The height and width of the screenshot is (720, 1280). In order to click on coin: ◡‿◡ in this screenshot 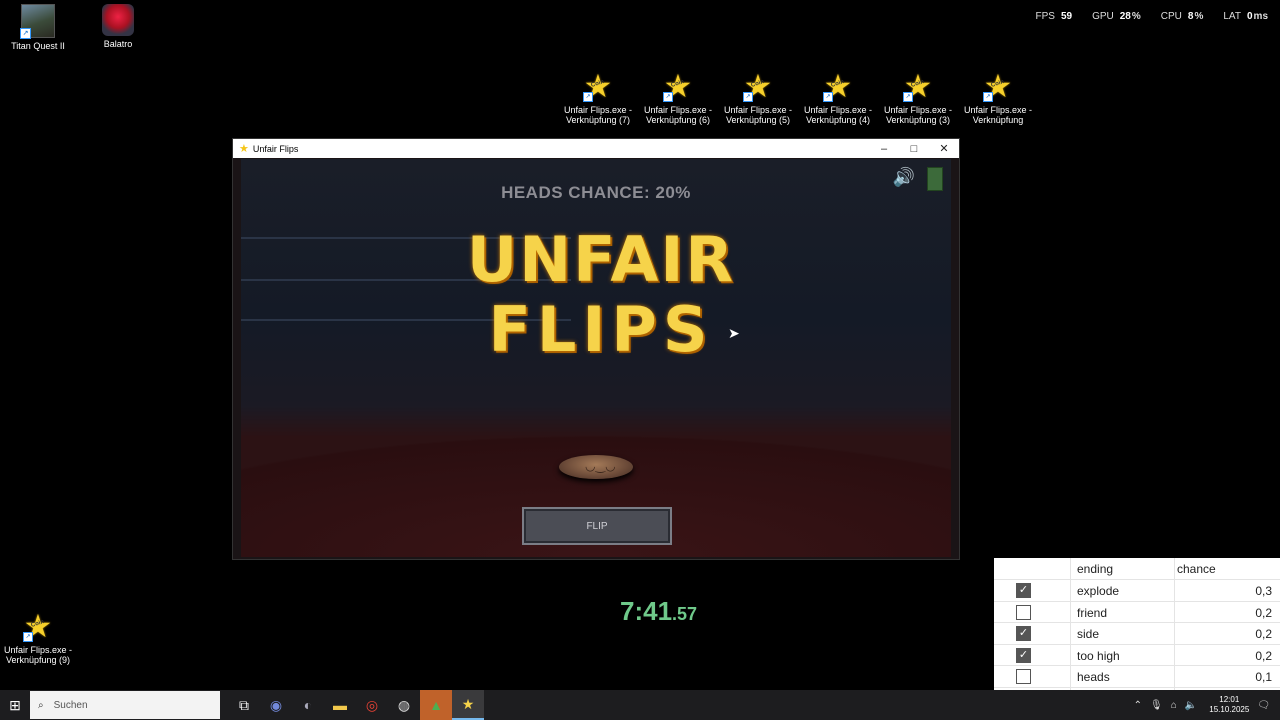, I will do `click(596, 467)`.